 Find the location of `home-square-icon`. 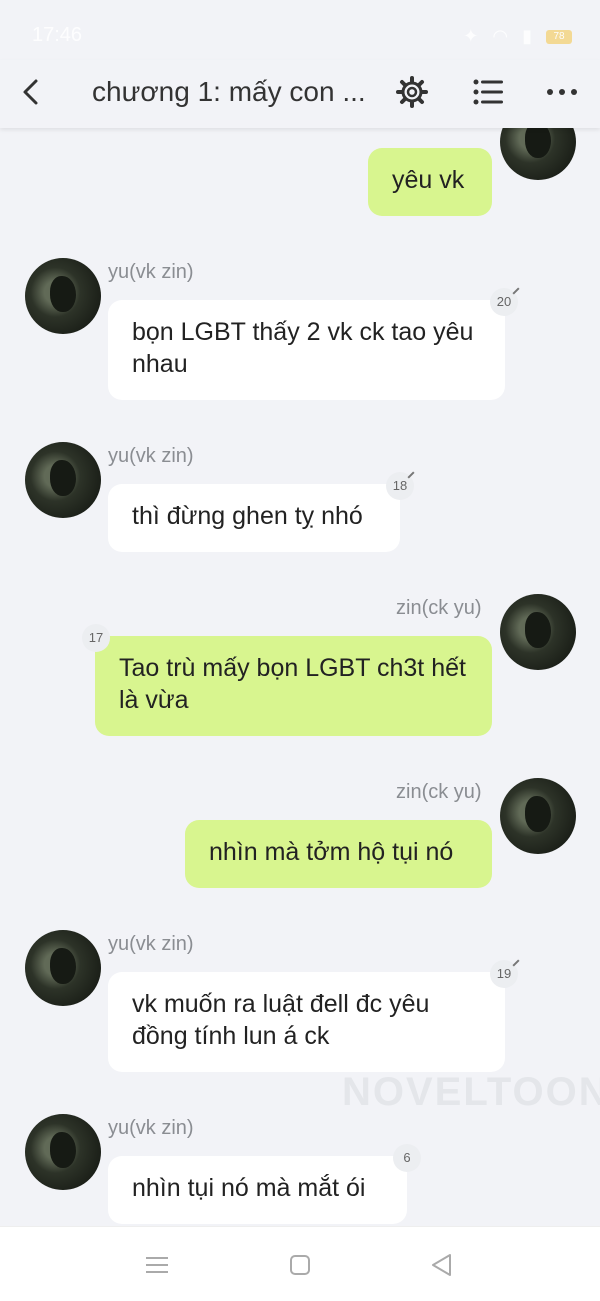

home-square-icon is located at coordinates (300, 1265).